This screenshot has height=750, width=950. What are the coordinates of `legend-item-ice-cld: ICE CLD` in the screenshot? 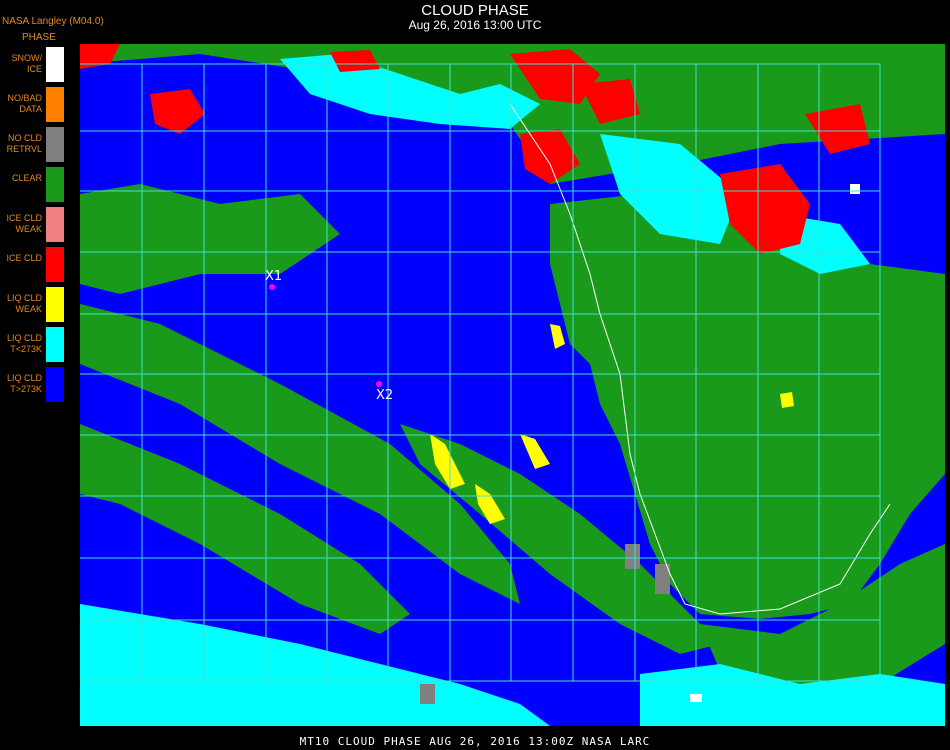 It's located at (33, 264).